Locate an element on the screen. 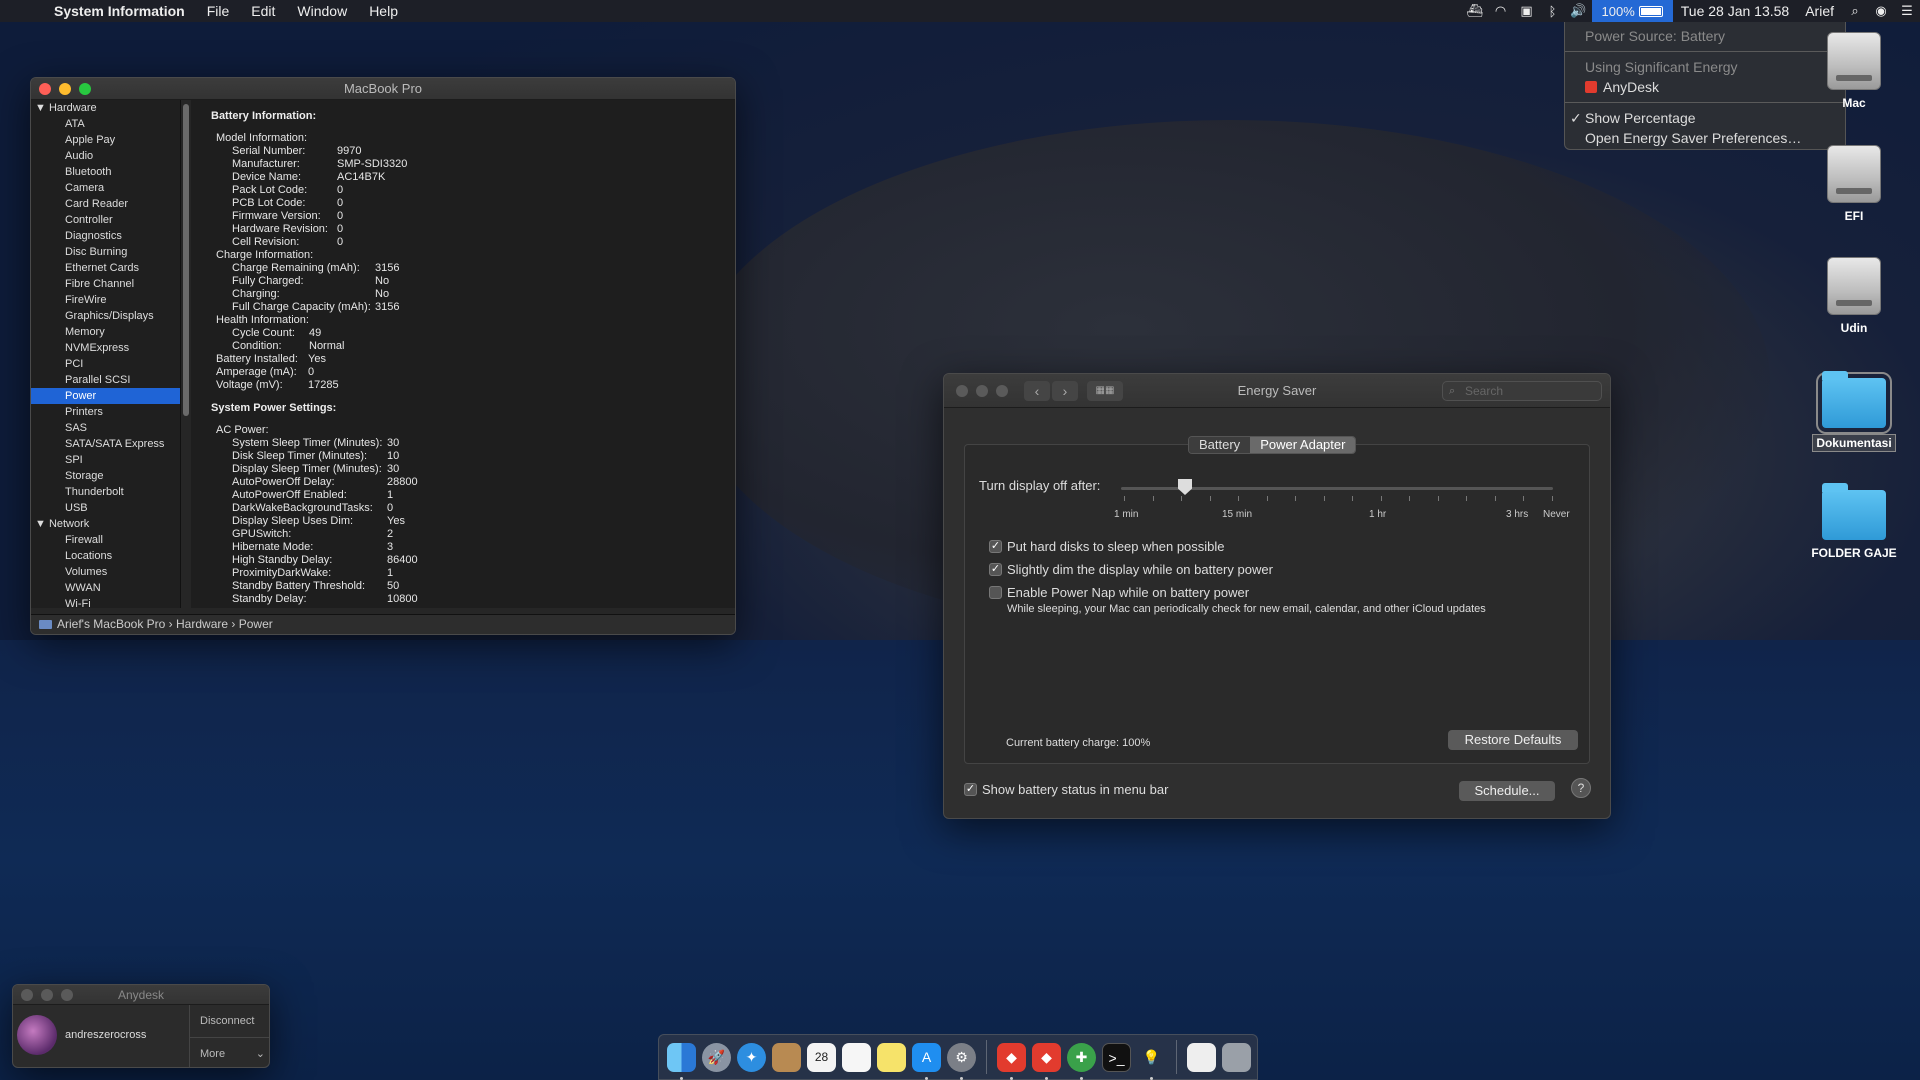 The image size is (1920, 1080). help-button: ? is located at coordinates (1581, 788).